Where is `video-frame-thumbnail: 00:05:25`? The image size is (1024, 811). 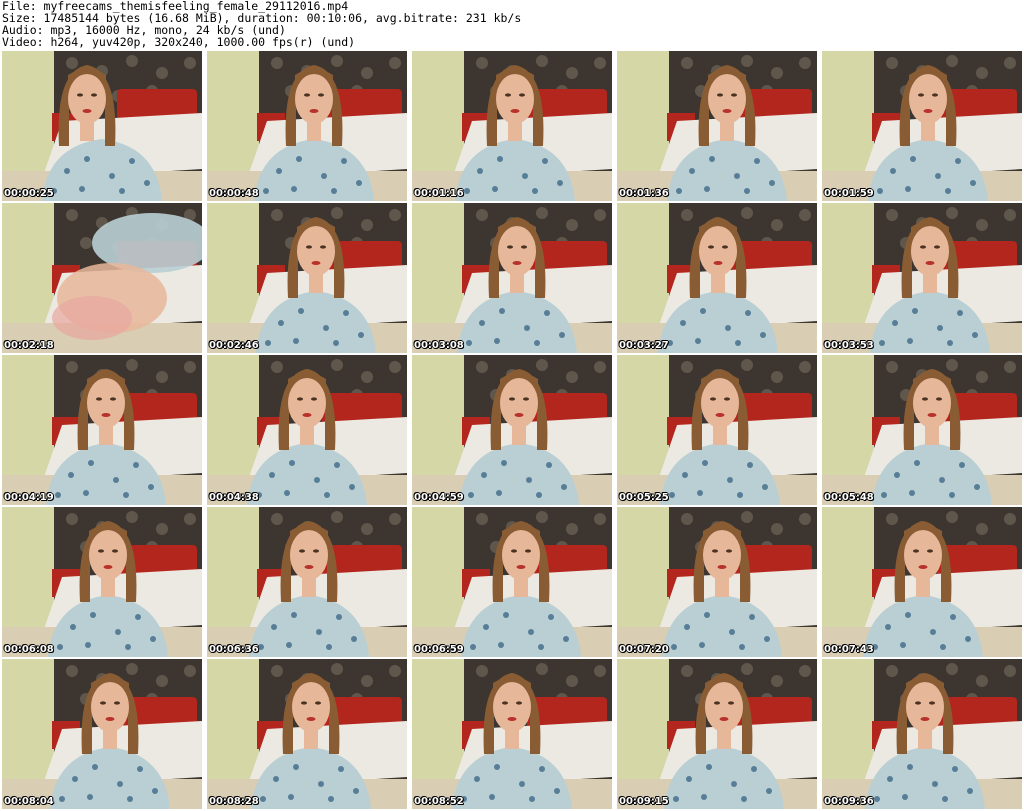 video-frame-thumbnail: 00:05:25 is located at coordinates (717, 430).